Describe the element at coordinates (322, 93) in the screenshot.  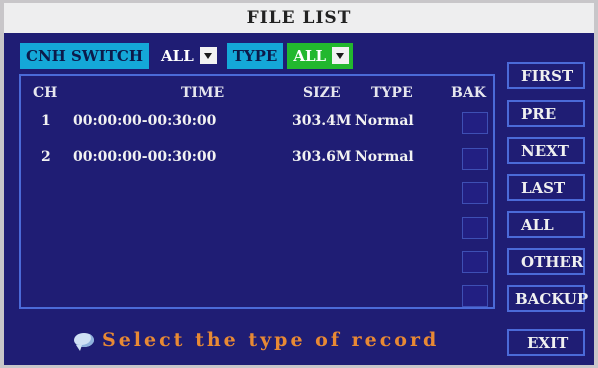
I see `column-header-size: SIZE` at that location.